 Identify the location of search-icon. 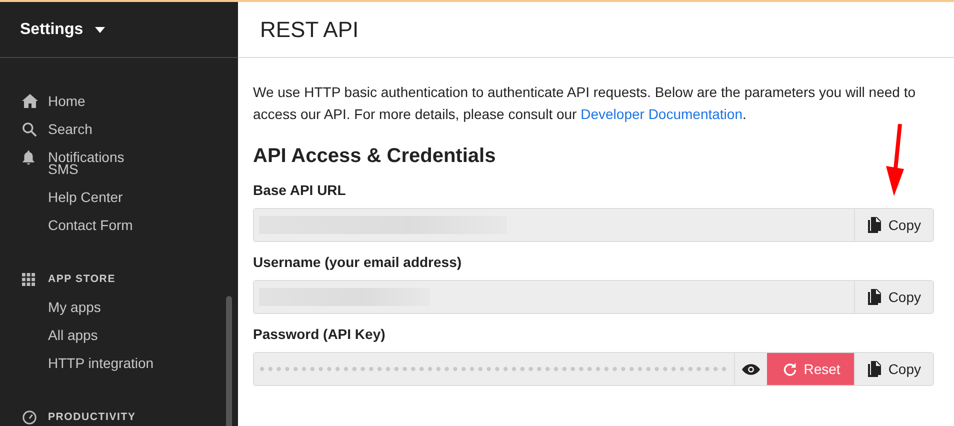
(29, 129).